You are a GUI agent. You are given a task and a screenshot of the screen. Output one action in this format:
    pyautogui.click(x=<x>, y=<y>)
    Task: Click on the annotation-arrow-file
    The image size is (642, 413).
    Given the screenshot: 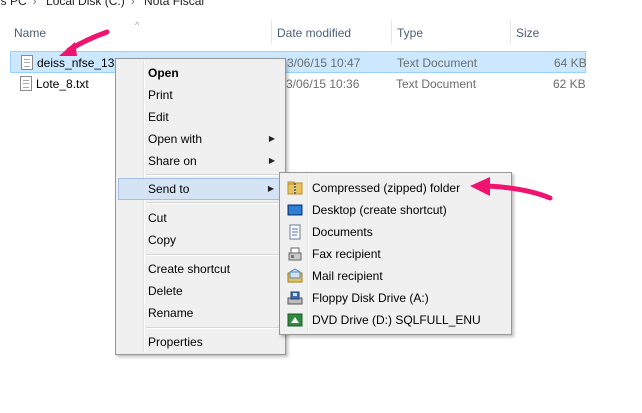 What is the action you would take?
    pyautogui.click(x=84, y=42)
    